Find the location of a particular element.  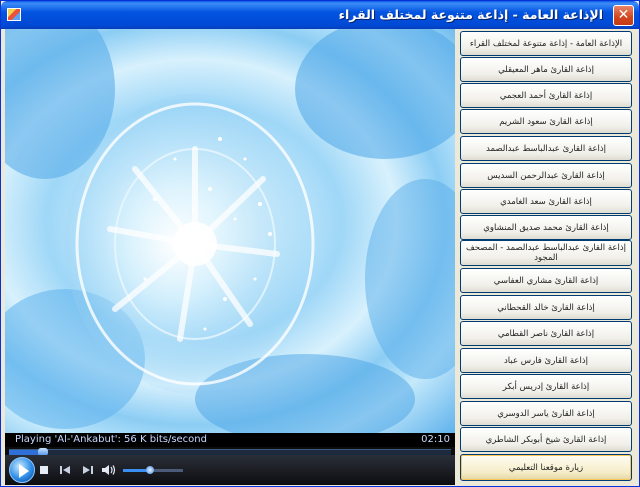

station-nasser-alqatami: إذاعة القارئ ناصر القطامي is located at coordinates (546, 333).